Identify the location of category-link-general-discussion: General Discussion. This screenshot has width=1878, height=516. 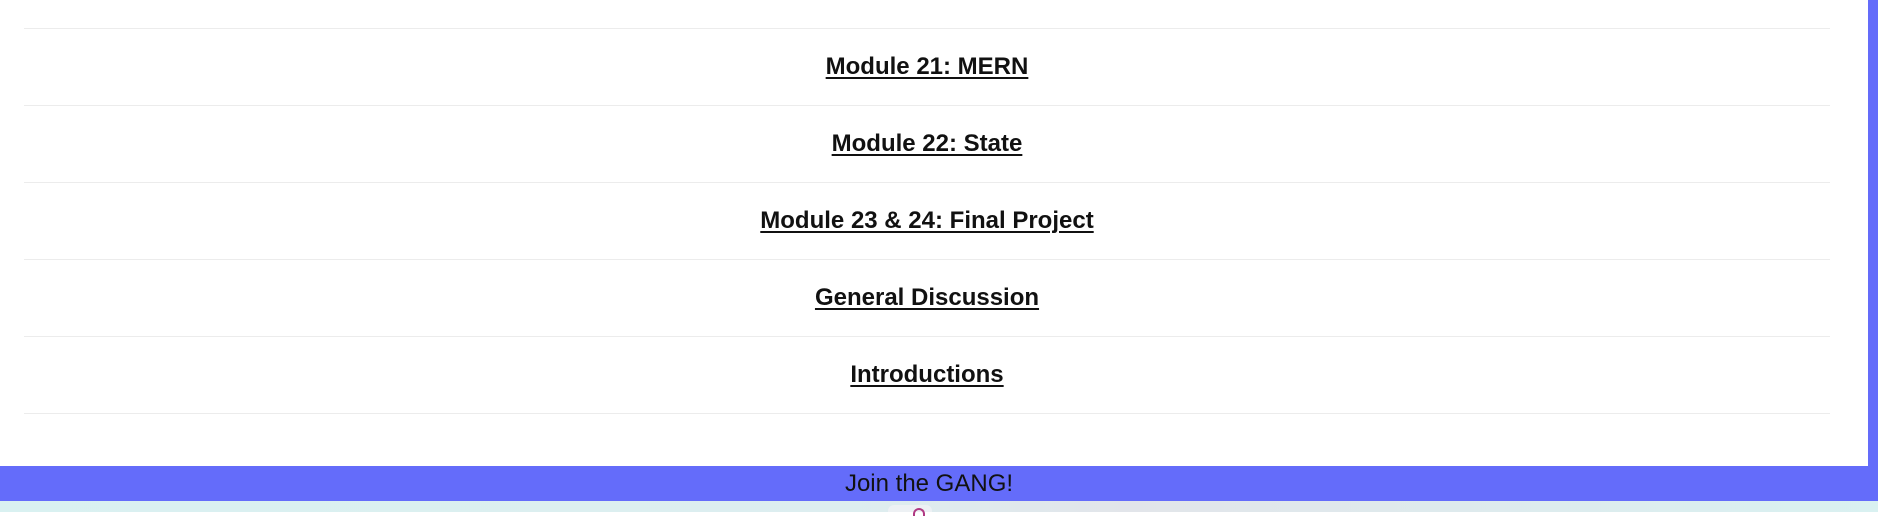
(927, 298).